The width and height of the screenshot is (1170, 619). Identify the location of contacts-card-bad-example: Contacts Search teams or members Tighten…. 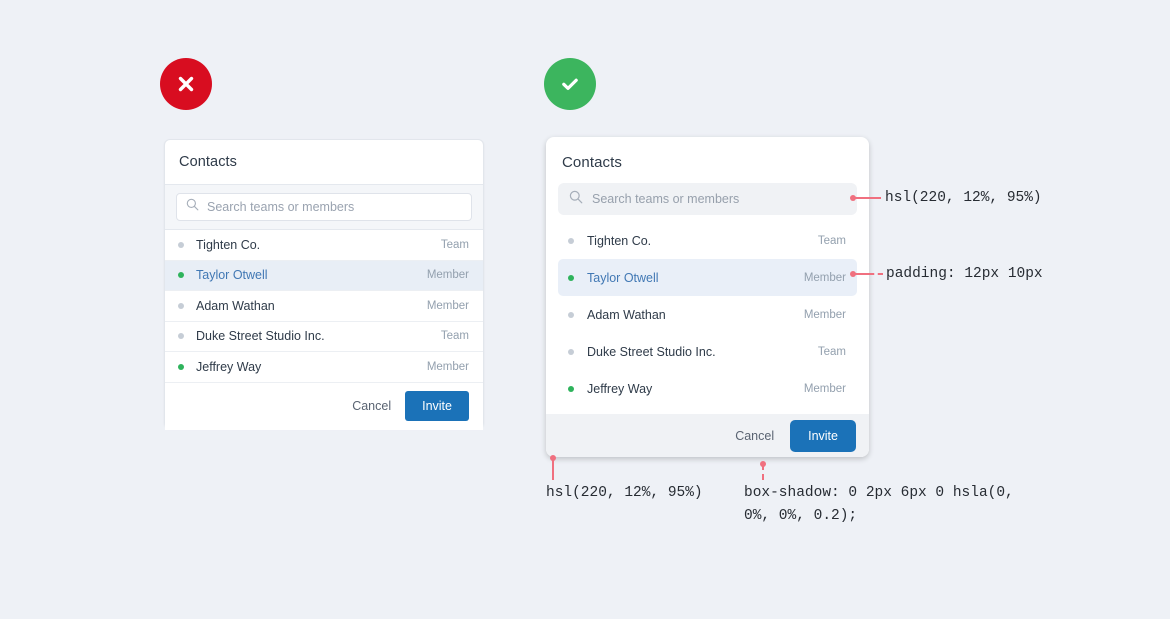
(324, 284).